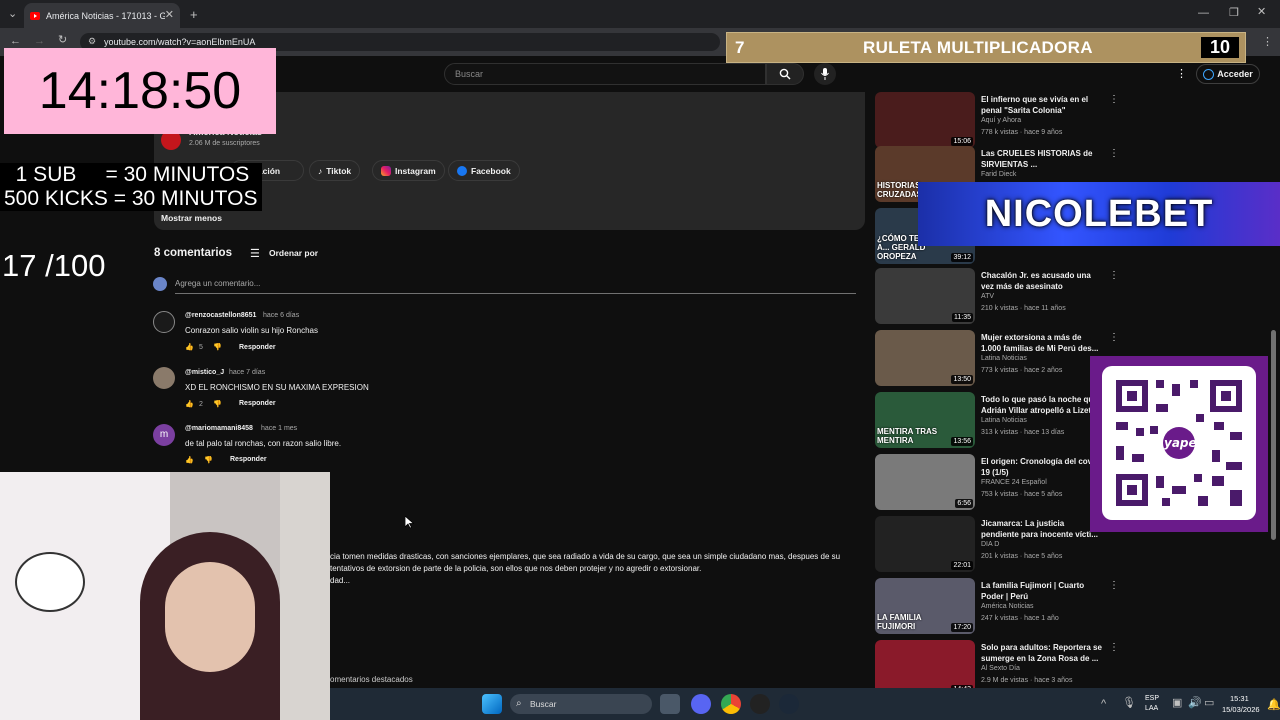 The width and height of the screenshot is (1280, 720). What do you see at coordinates (925, 420) in the screenshot?
I see `video-thumbnail: MENTIRA TRAS MENTIRA 13:56` at bounding box center [925, 420].